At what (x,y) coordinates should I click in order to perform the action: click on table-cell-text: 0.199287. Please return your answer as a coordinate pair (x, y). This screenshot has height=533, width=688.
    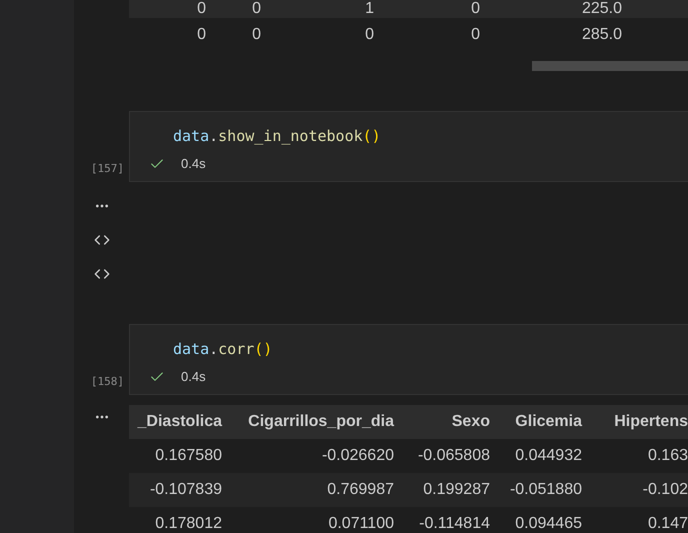
    Looking at the image, I should click on (456, 490).